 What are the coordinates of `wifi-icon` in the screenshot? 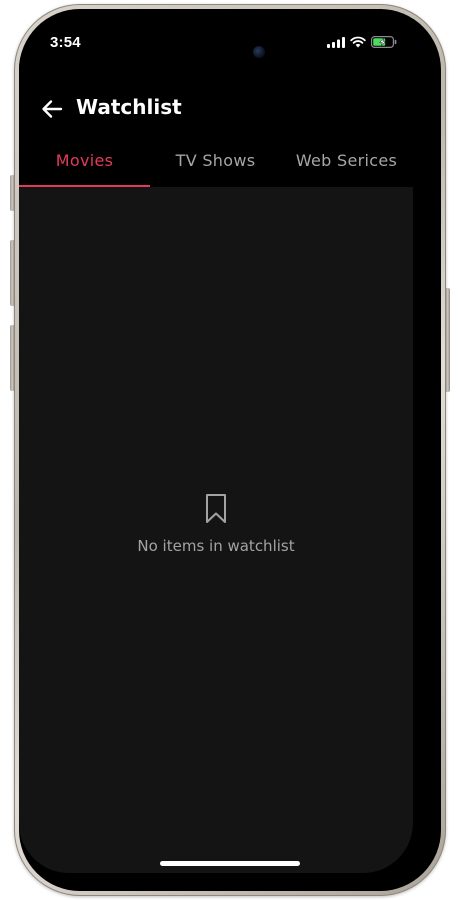 It's located at (358, 42).